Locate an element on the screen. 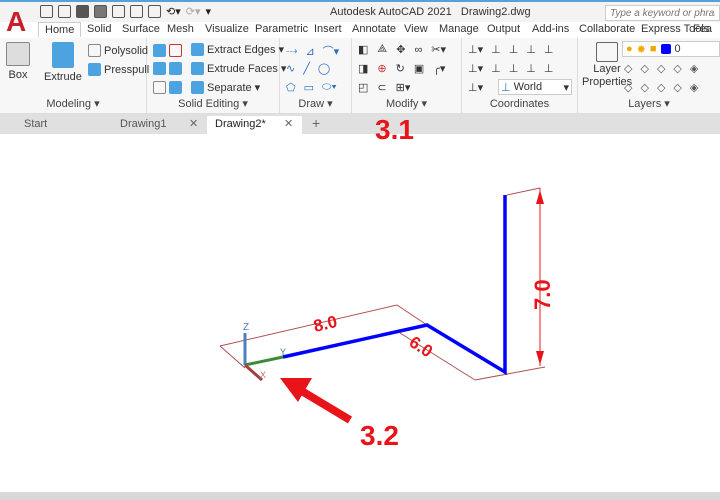 The height and width of the screenshot is (500, 720). separate-button: Separate ▾ is located at coordinates (225, 87).